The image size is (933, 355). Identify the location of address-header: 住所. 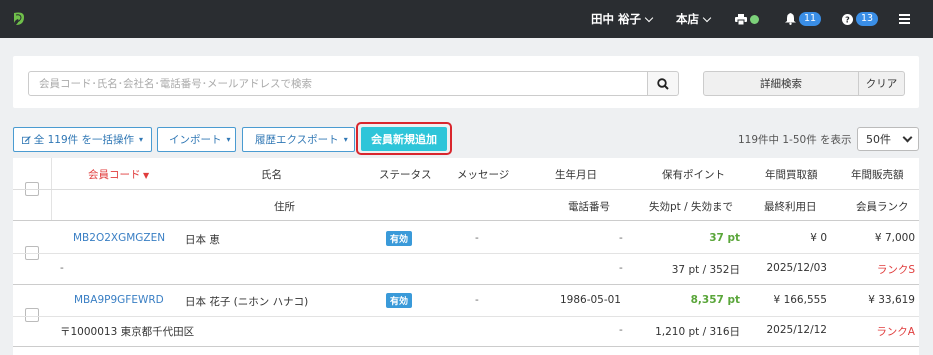
(284, 206).